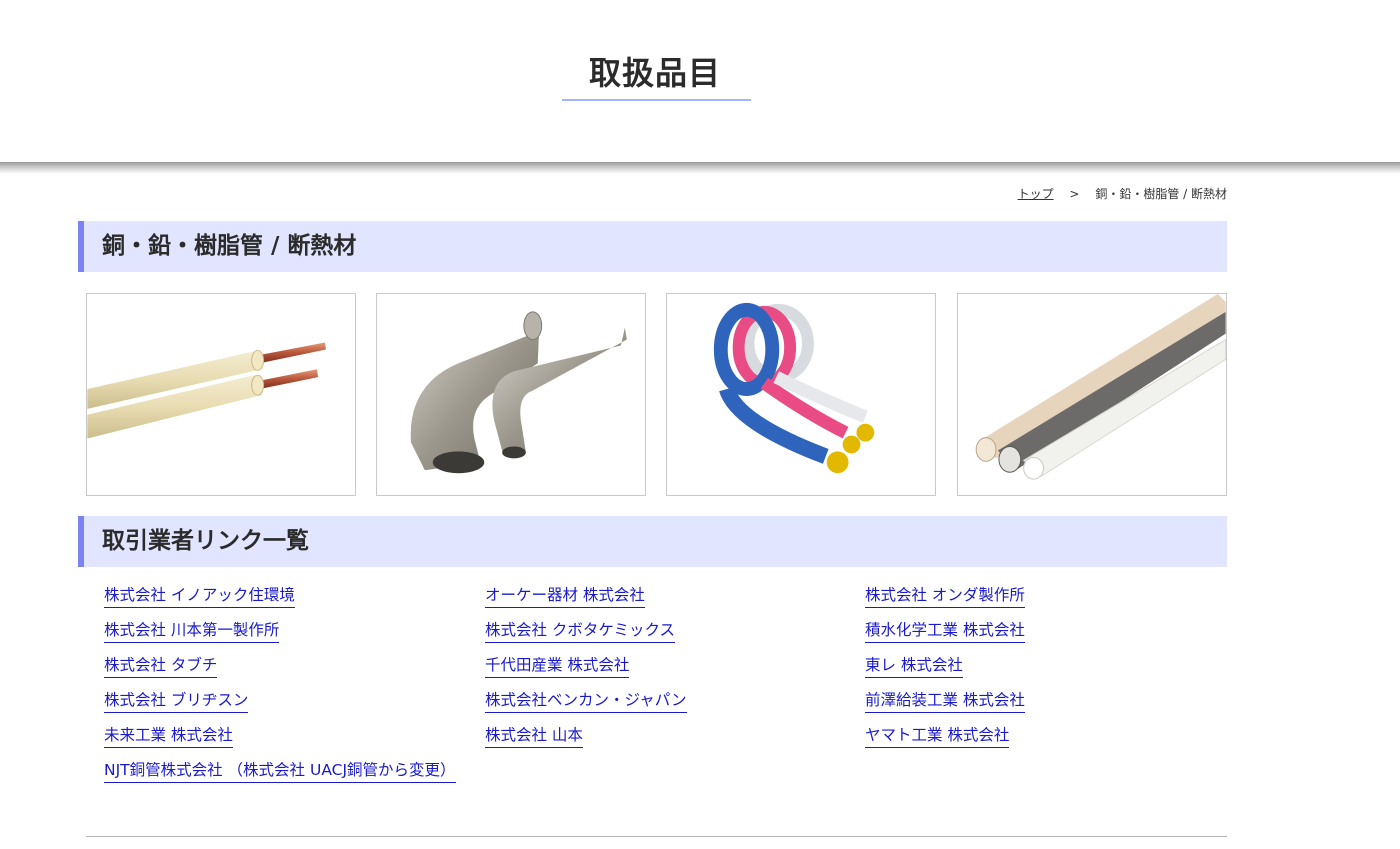 Image resolution: width=1400 pixels, height=849 pixels. I want to click on breadcrumb-home-link: トップ, so click(1036, 194).